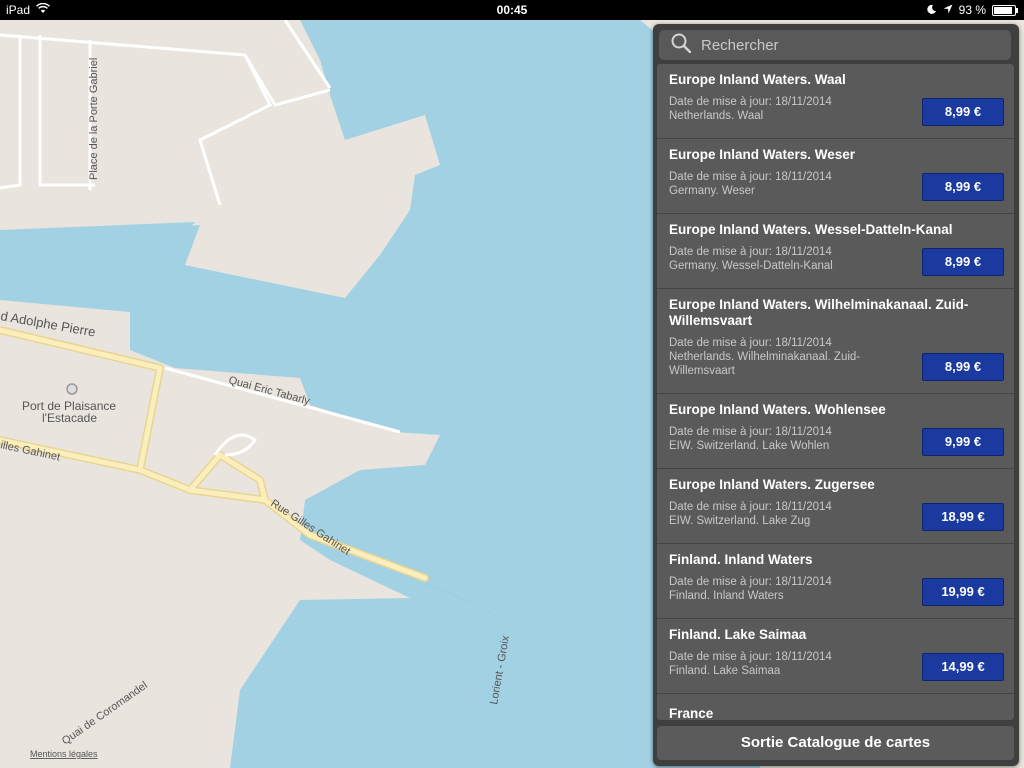 The image size is (1024, 768). What do you see at coordinates (972, 10) in the screenshot?
I see `battery-percent: 93 %` at bounding box center [972, 10].